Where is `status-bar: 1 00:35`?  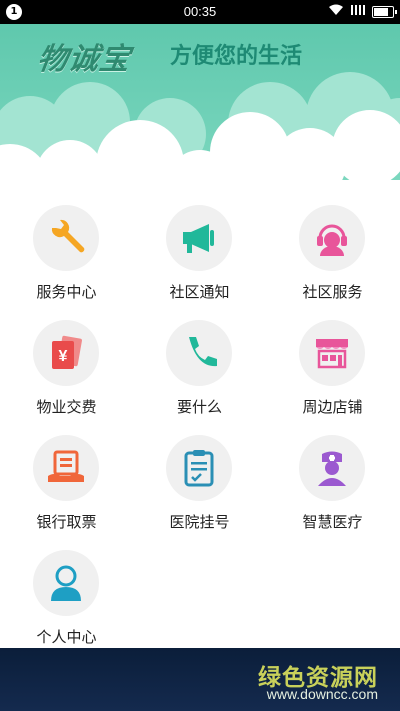
status-bar: 1 00:35 is located at coordinates (200, 12).